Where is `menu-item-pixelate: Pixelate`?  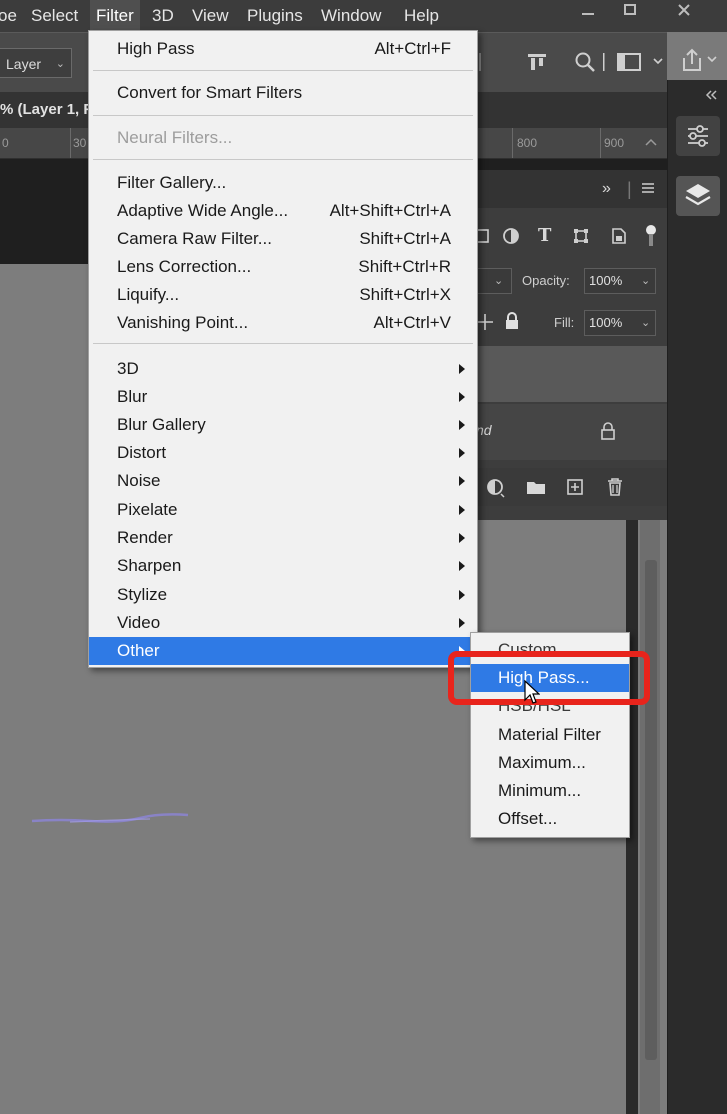 menu-item-pixelate: Pixelate is located at coordinates (283, 510).